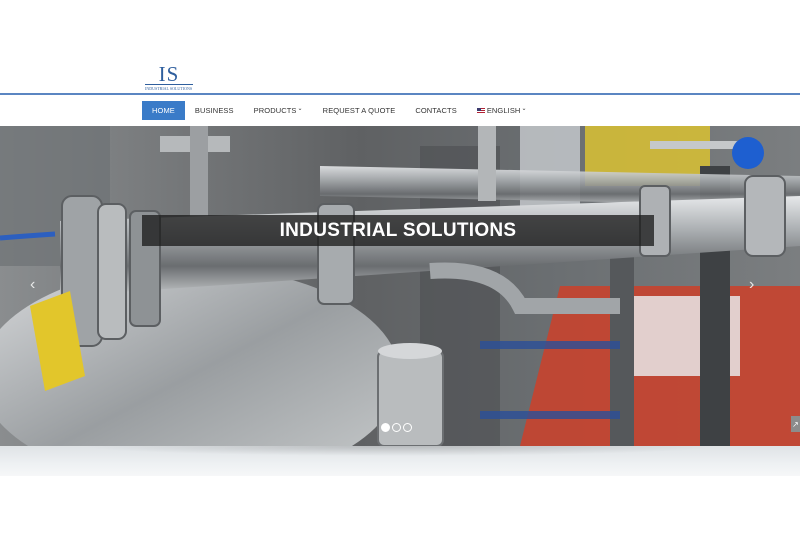  What do you see at coordinates (275, 110) in the screenshot?
I see `nav-item-label: PRODUCTS` at bounding box center [275, 110].